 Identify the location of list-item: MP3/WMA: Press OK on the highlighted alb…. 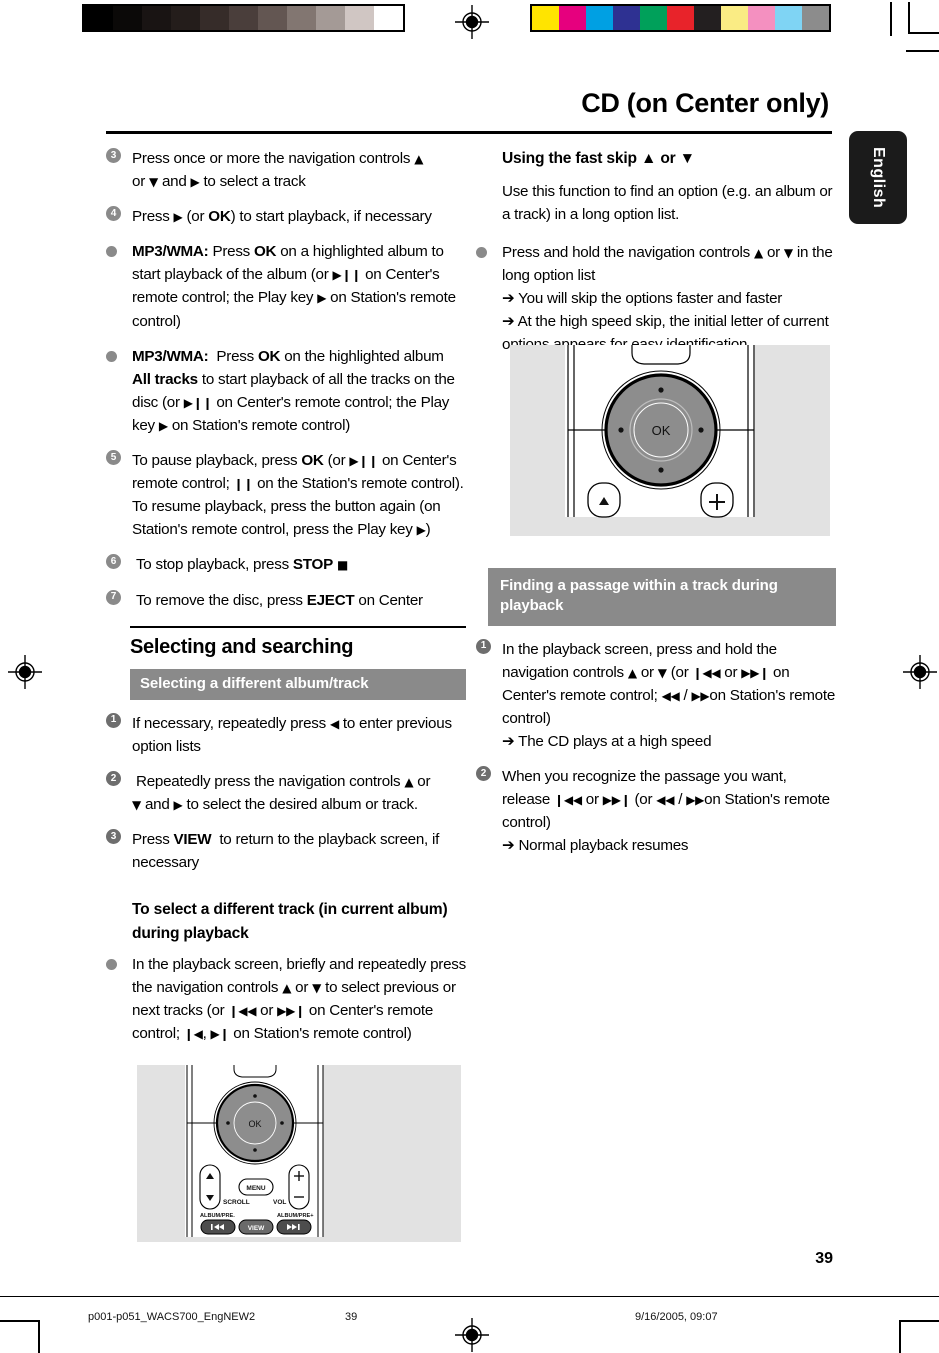
(286, 391).